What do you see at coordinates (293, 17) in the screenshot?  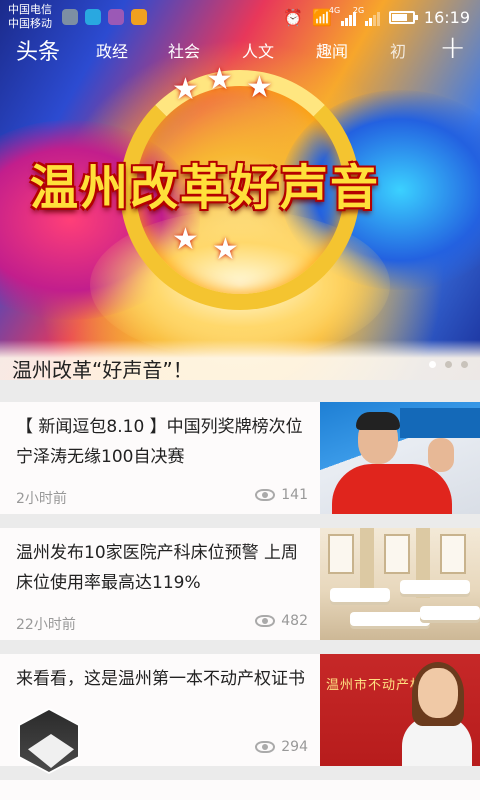 I see `alarm-icon: ⏰` at bounding box center [293, 17].